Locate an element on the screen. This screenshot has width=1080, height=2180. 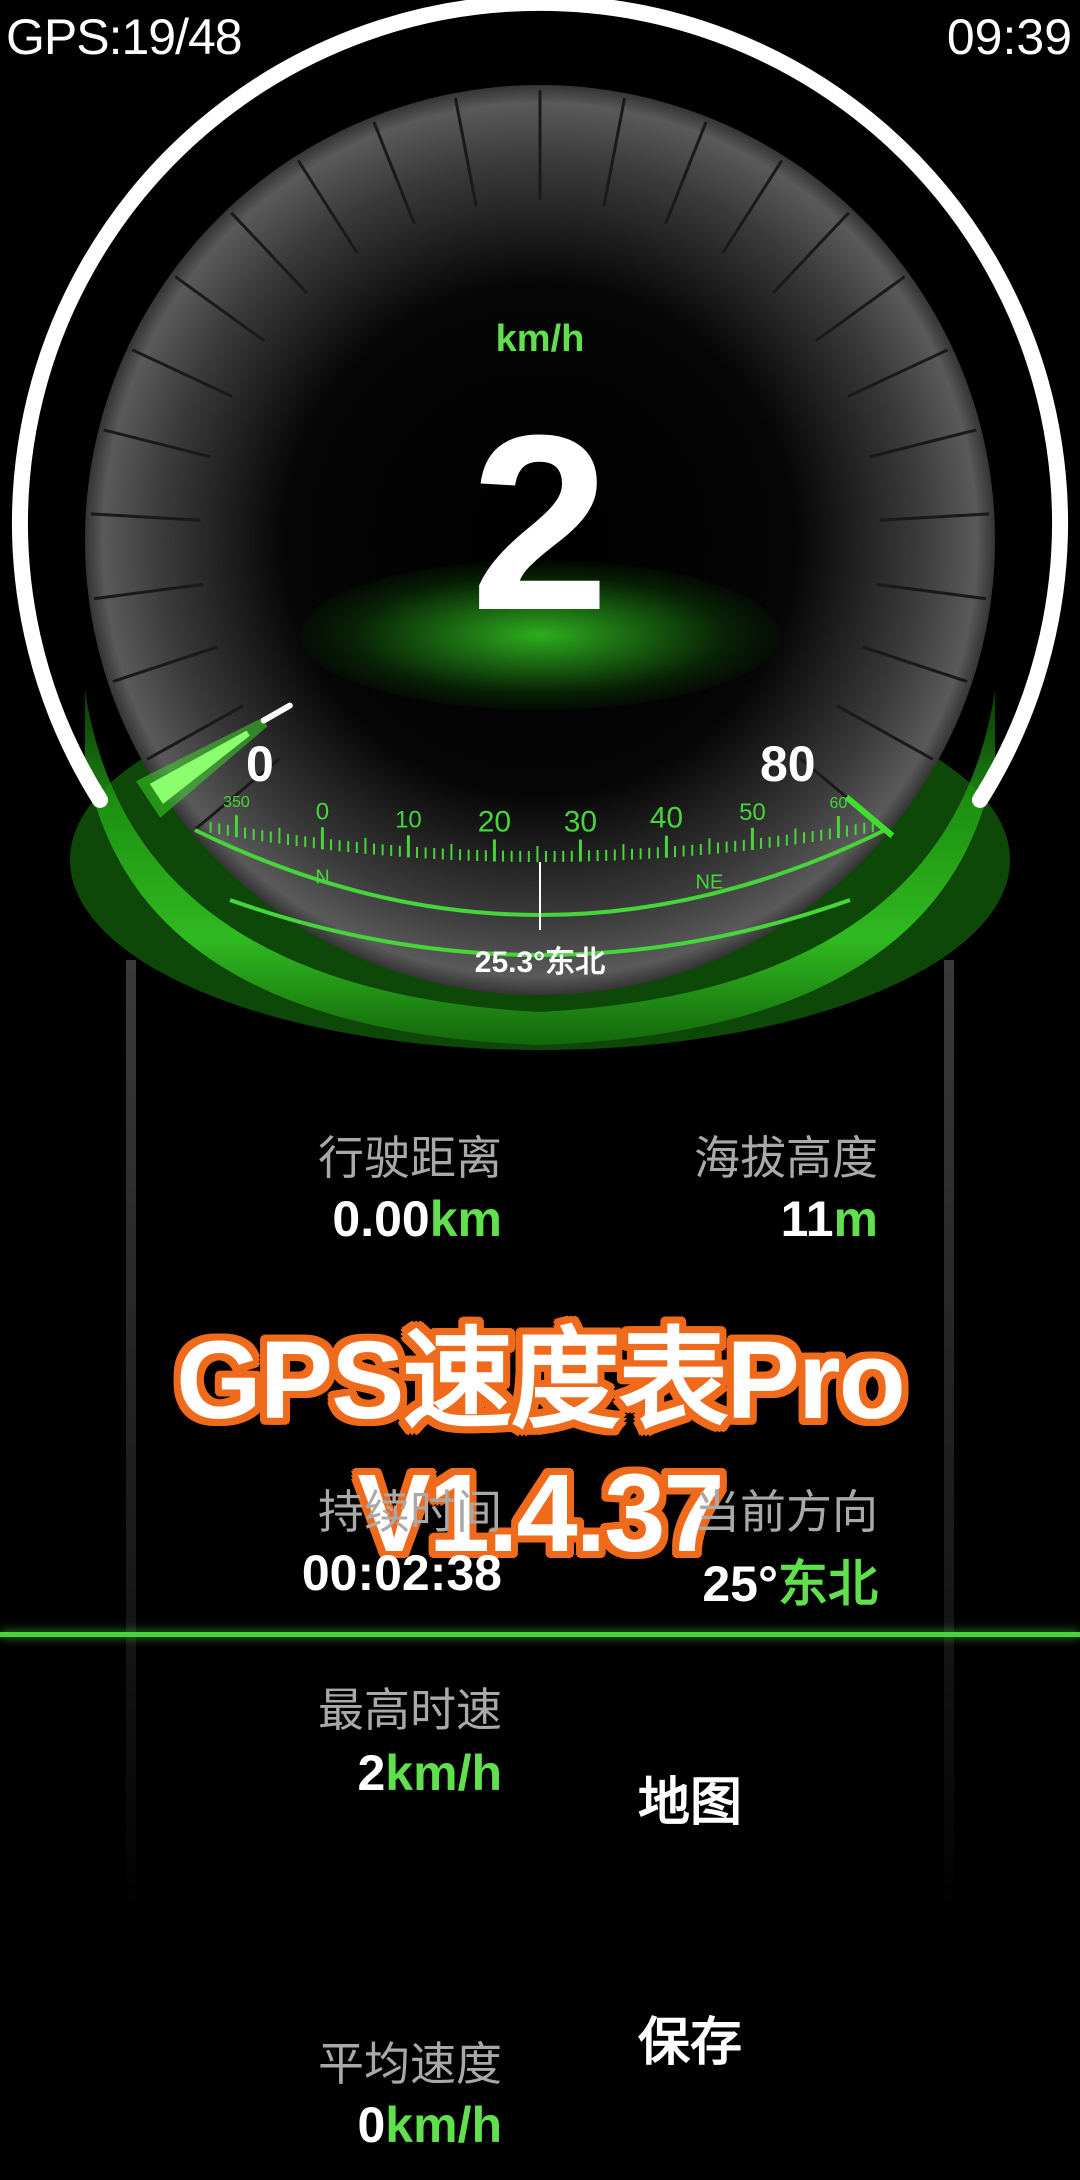
direction-number: 25° is located at coordinates (740, 1584).